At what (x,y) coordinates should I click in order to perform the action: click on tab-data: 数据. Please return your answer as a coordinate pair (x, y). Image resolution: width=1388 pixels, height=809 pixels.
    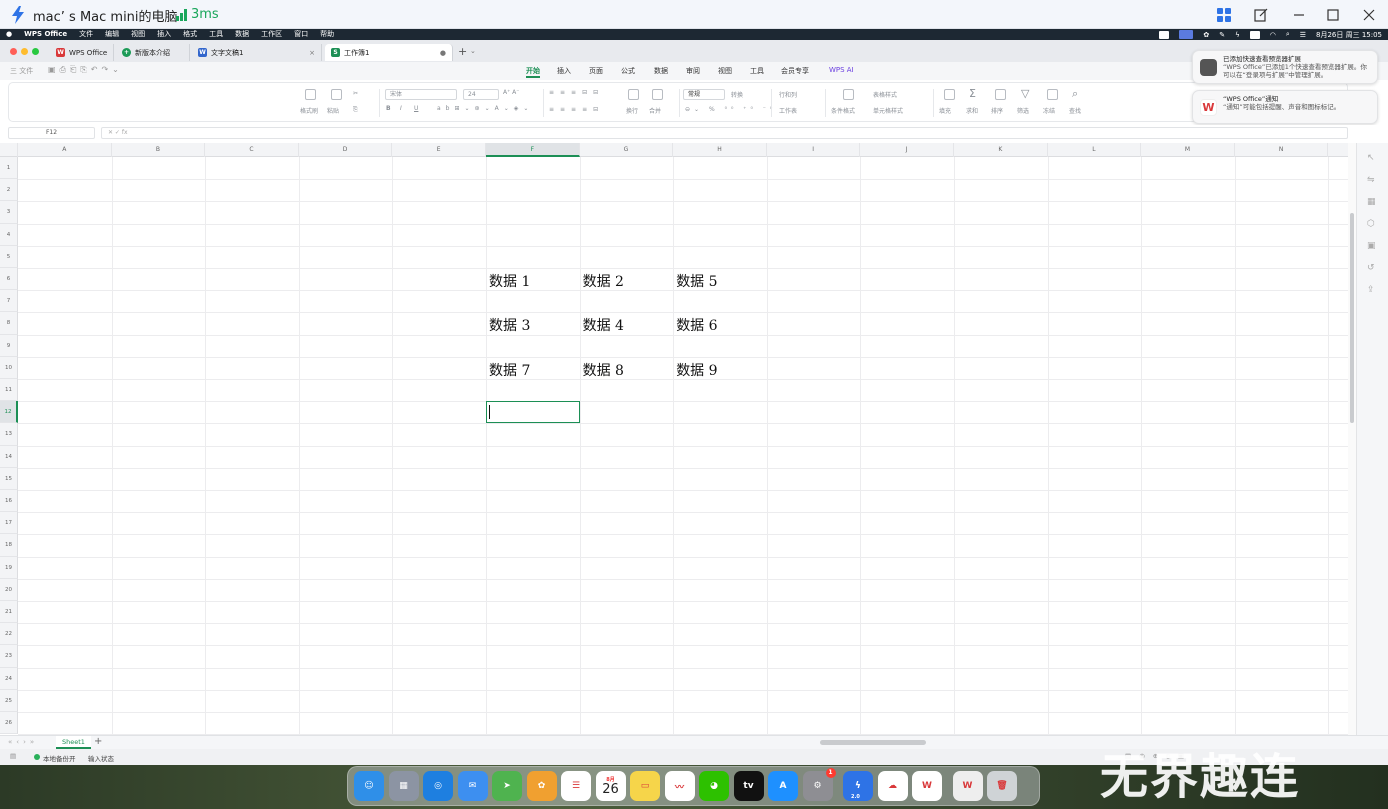
    Looking at the image, I should click on (661, 71).